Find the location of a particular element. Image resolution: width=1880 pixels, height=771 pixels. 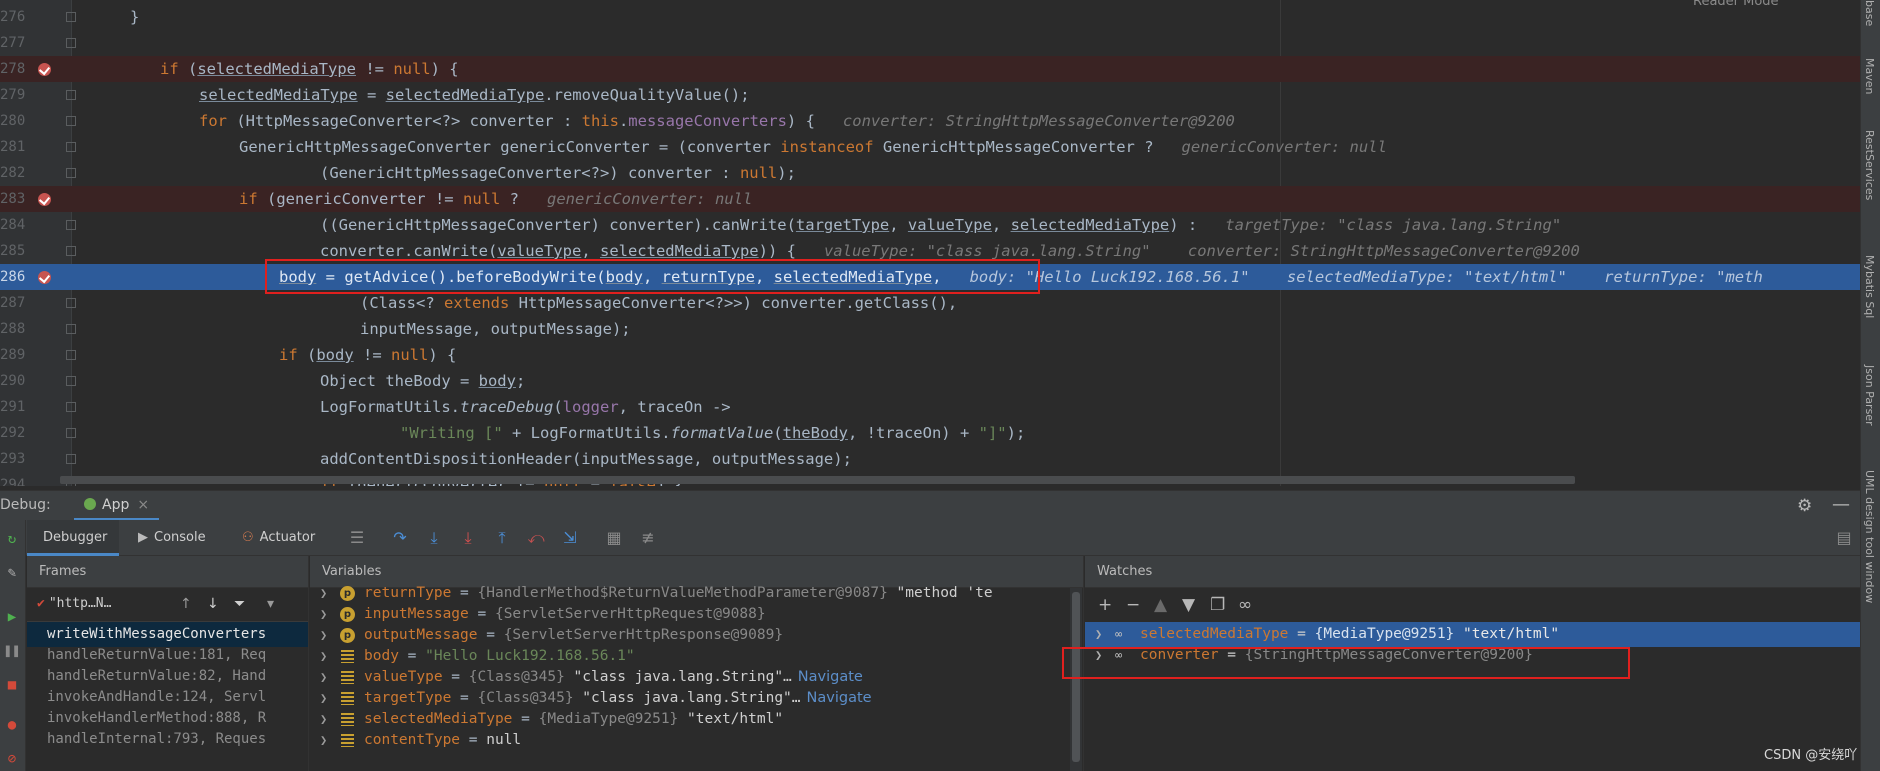

expand-chevron-icon: ❯ is located at coordinates (323, 740).